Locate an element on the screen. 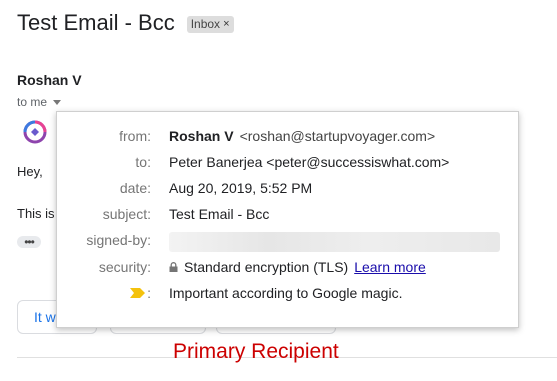 The image size is (557, 381). from-name: Roshan V is located at coordinates (201, 136).